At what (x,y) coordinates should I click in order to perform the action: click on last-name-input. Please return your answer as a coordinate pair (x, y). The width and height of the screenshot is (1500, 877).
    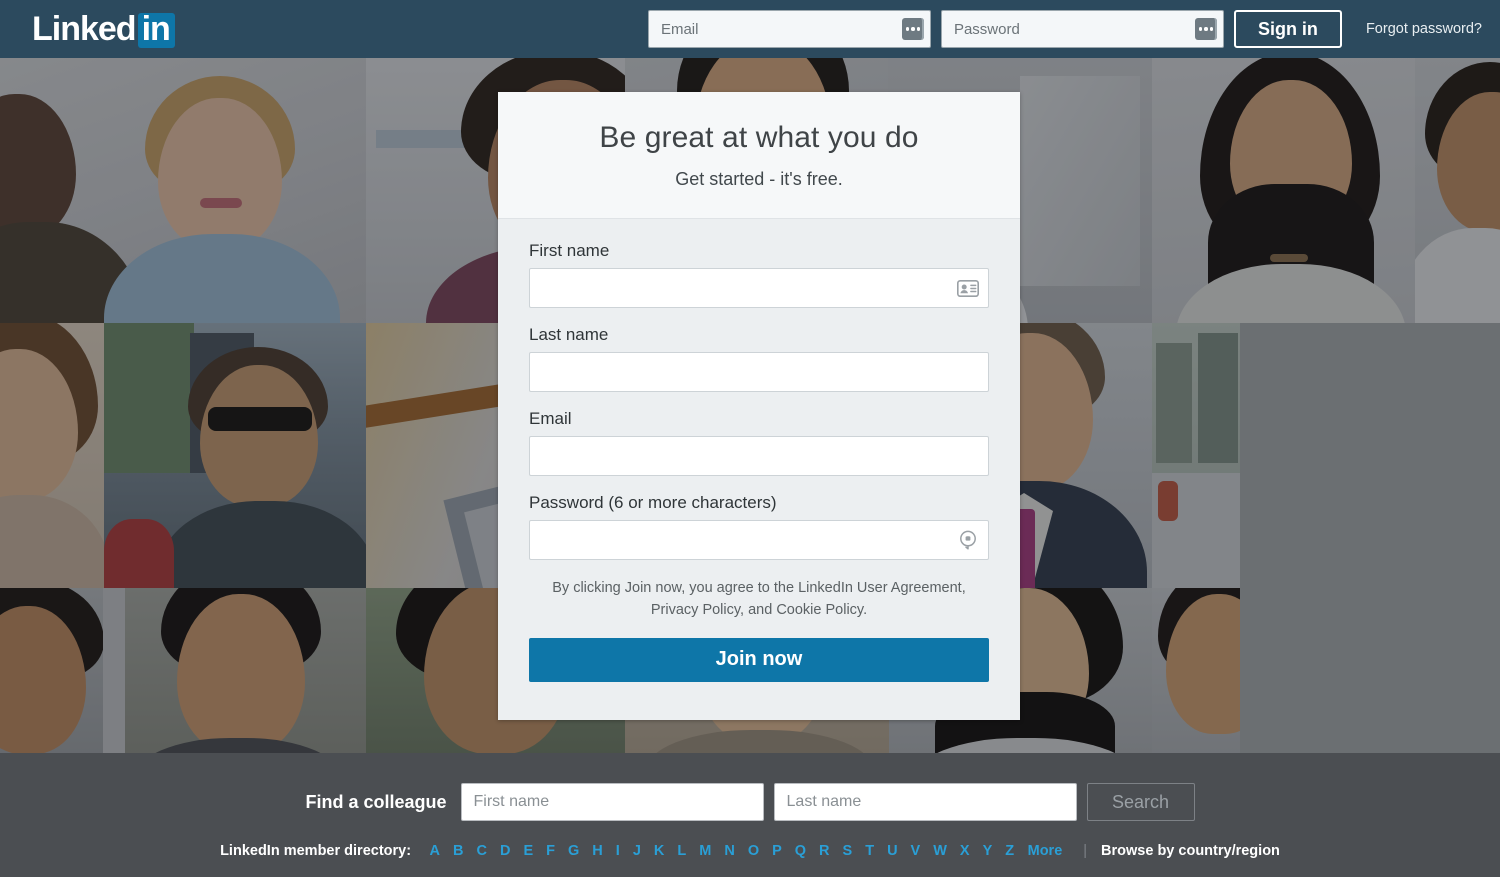
    Looking at the image, I should click on (759, 372).